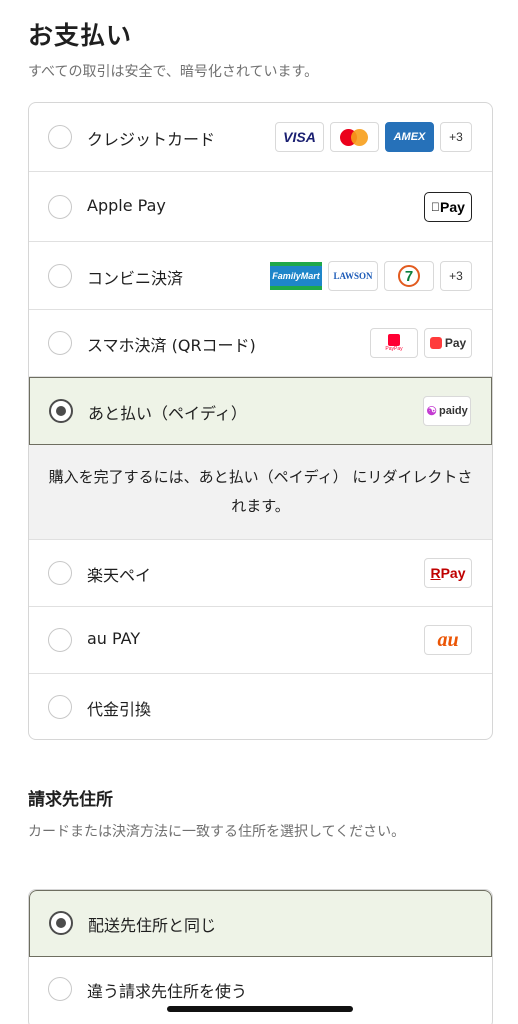  I want to click on billing-subtitle: カードまたは決済方法に一致する住所を選択してください。, so click(217, 832).